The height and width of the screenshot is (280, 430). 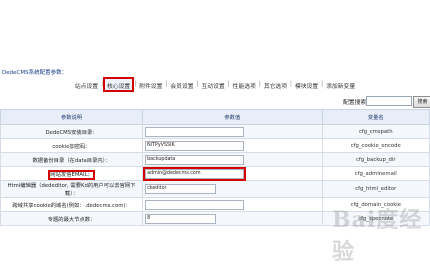 What do you see at coordinates (275, 84) in the screenshot?
I see `tab-other-options: 其它选项` at bounding box center [275, 84].